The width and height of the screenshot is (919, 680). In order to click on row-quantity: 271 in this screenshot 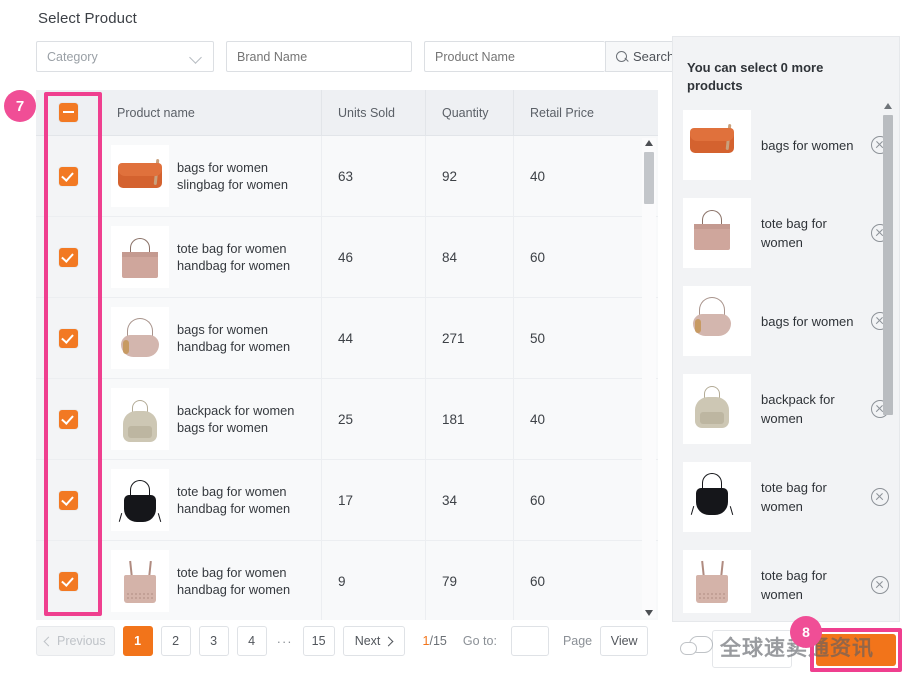, I will do `click(469, 338)`.